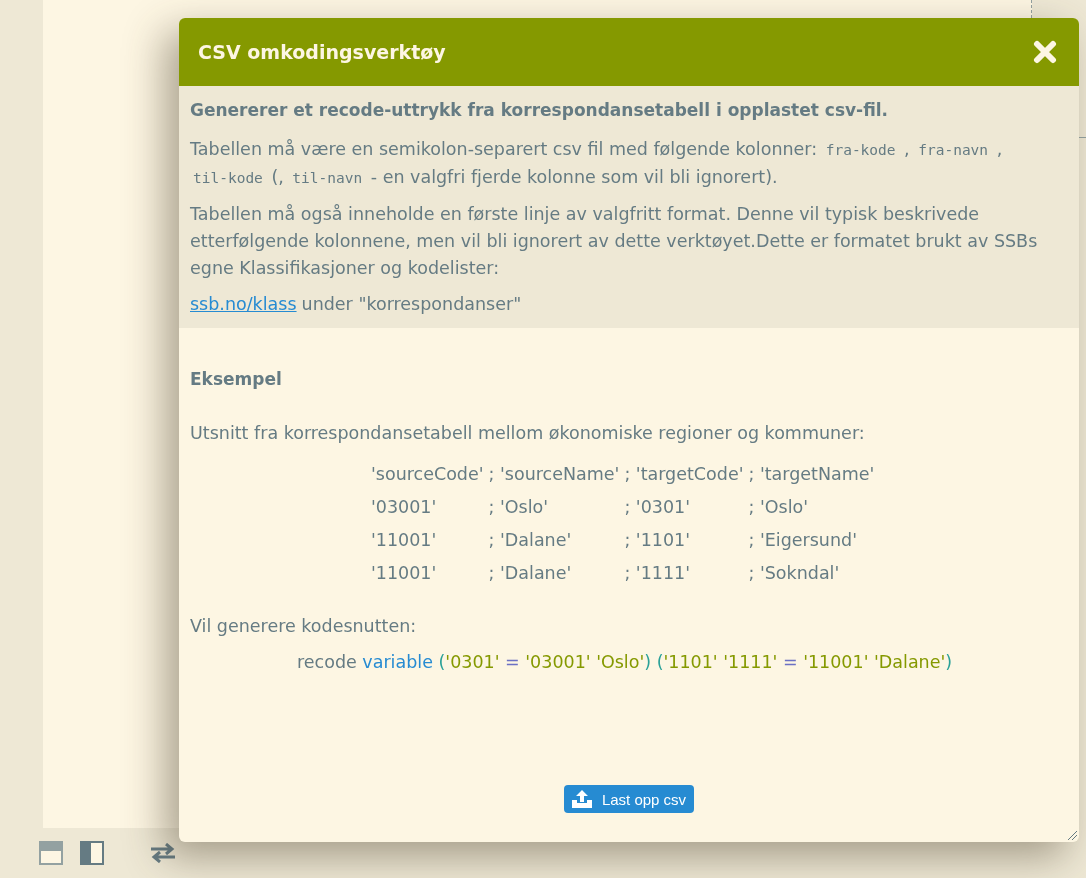 The height and width of the screenshot is (878, 1086). Describe the element at coordinates (411, 304) in the screenshot. I see `link-suffix-text: under "korrespondanser"` at that location.